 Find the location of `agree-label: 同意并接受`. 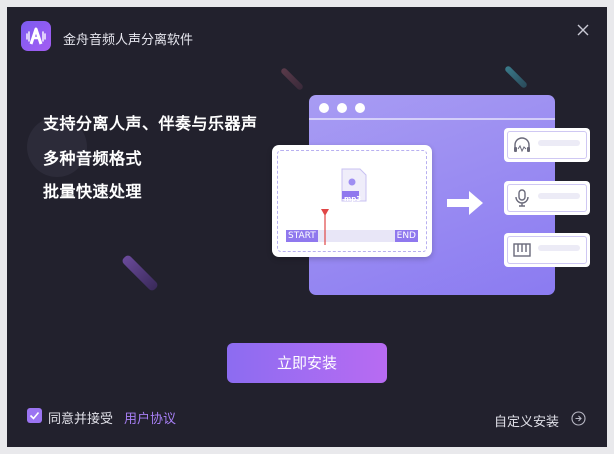

agree-label: 同意并接受 is located at coordinates (81, 419).